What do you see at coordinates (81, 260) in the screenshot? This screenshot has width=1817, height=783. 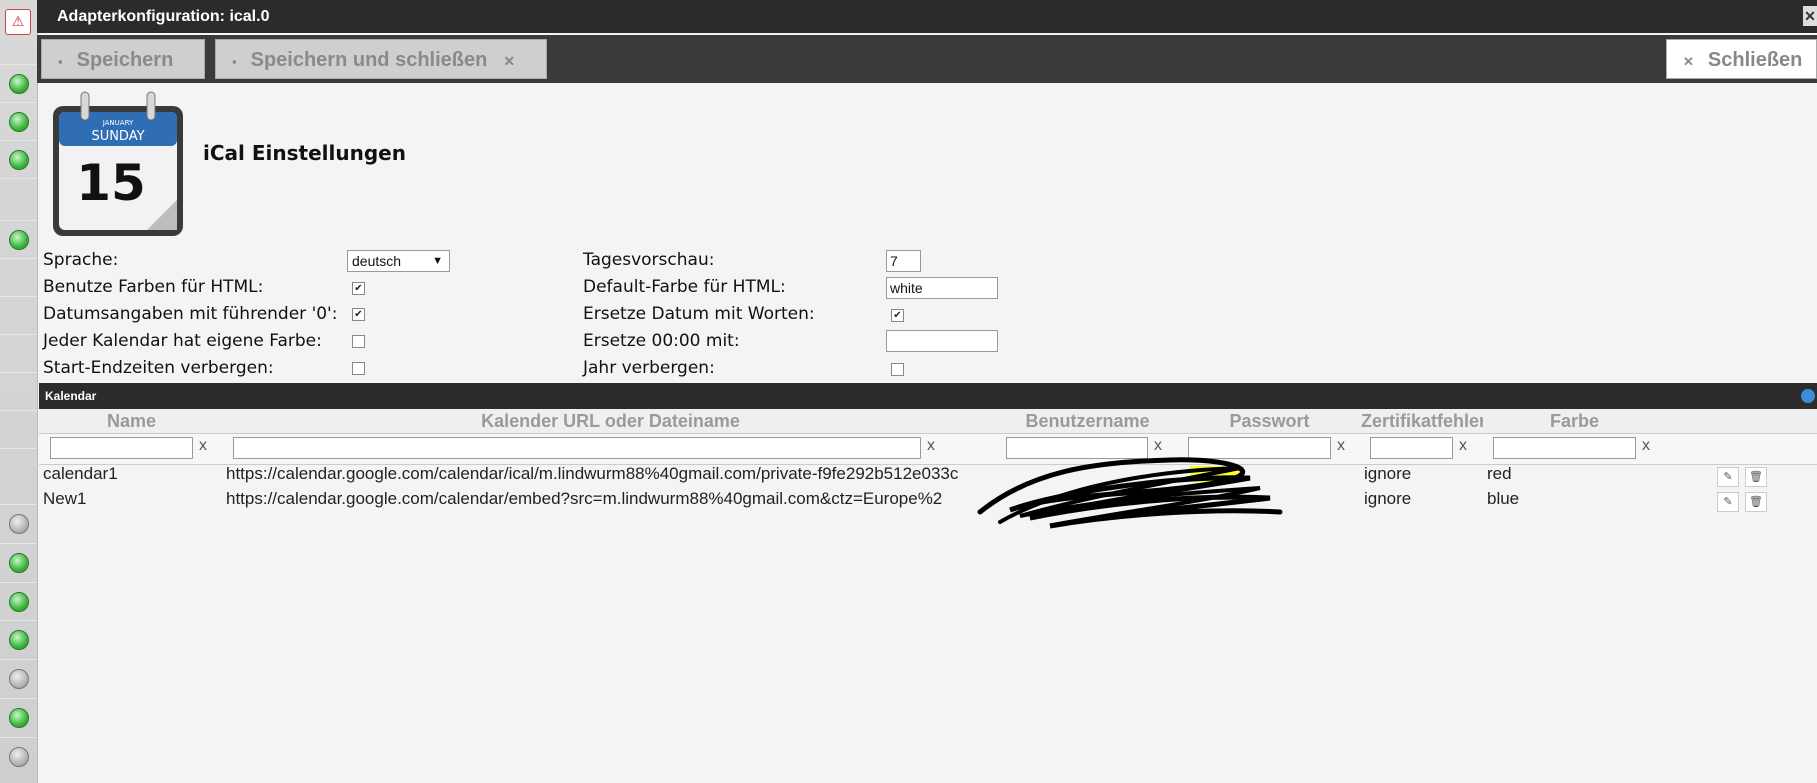 I see `language-label: Sprache:` at bounding box center [81, 260].